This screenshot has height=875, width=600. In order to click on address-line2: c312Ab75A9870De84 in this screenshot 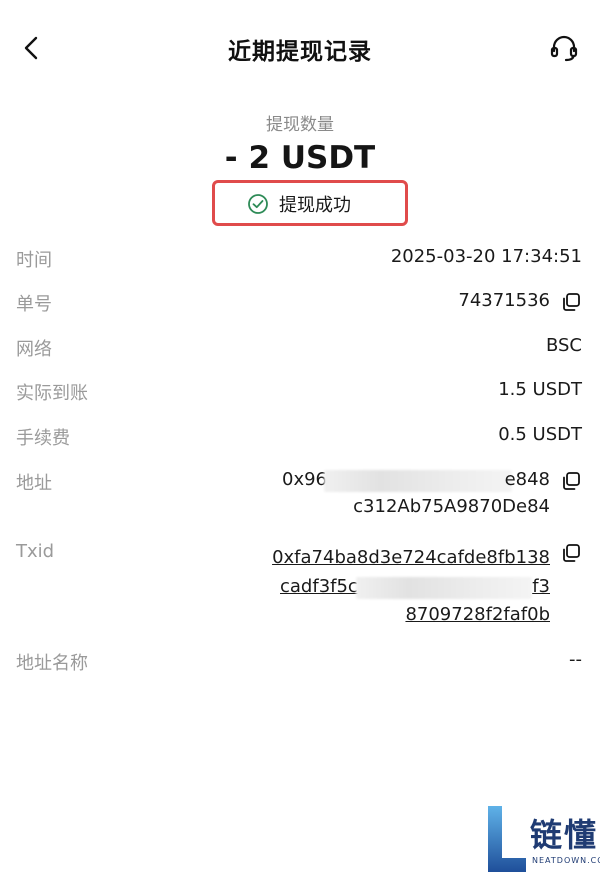, I will do `click(451, 506)`.